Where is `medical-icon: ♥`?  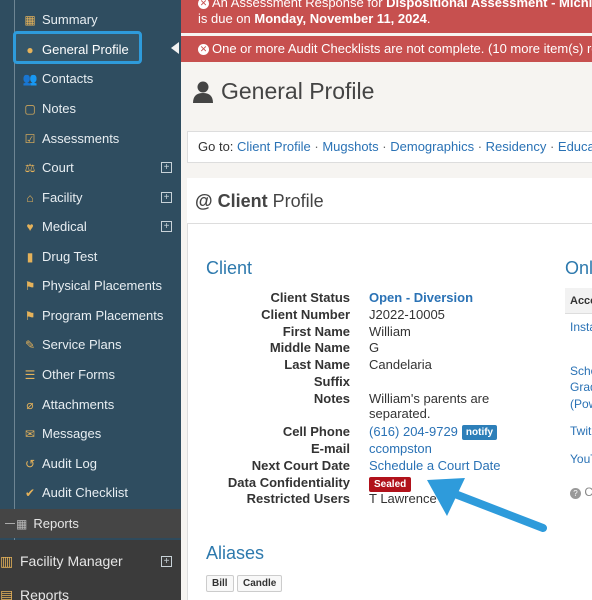 medical-icon: ♥ is located at coordinates (30, 226).